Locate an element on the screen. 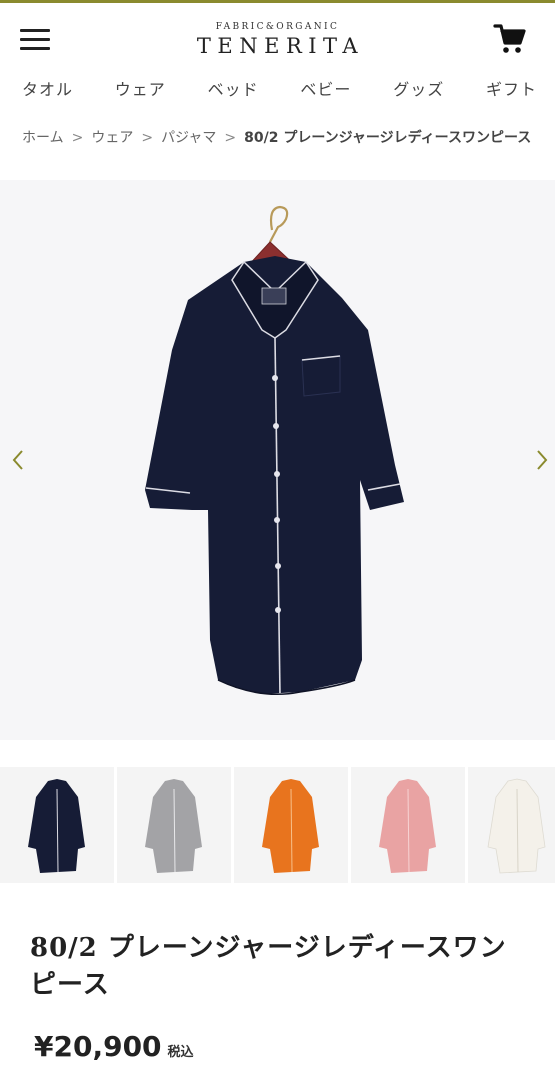 The width and height of the screenshot is (555, 1080). breadcrumb: ホーム > ウェア > パジャマ >80/2 プレーンジャージレディースワンピース is located at coordinates (288, 138).